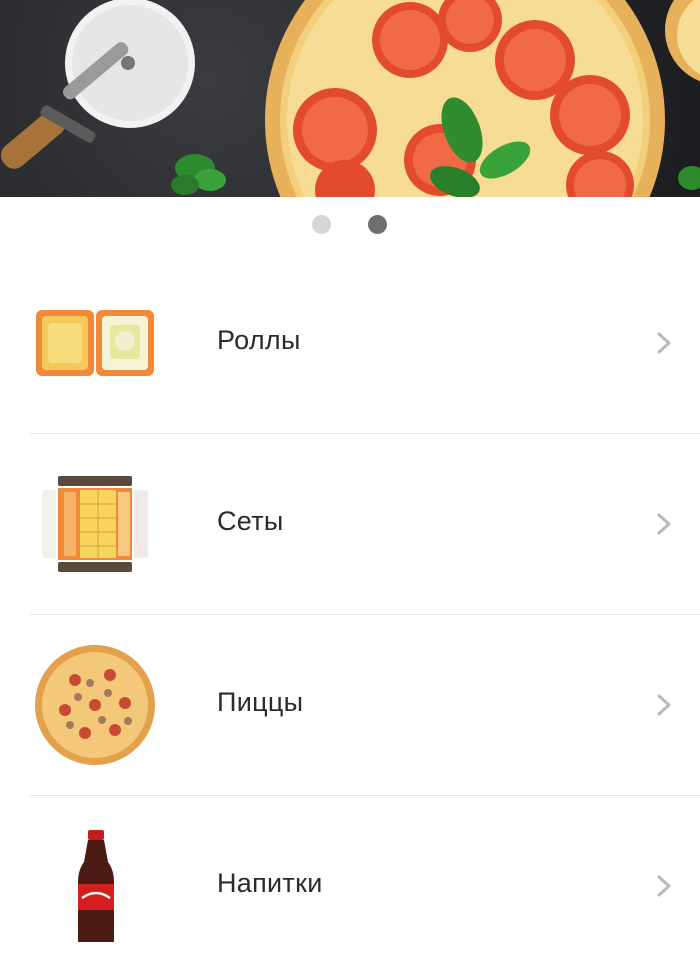  I want to click on drinks-image, so click(96, 886).